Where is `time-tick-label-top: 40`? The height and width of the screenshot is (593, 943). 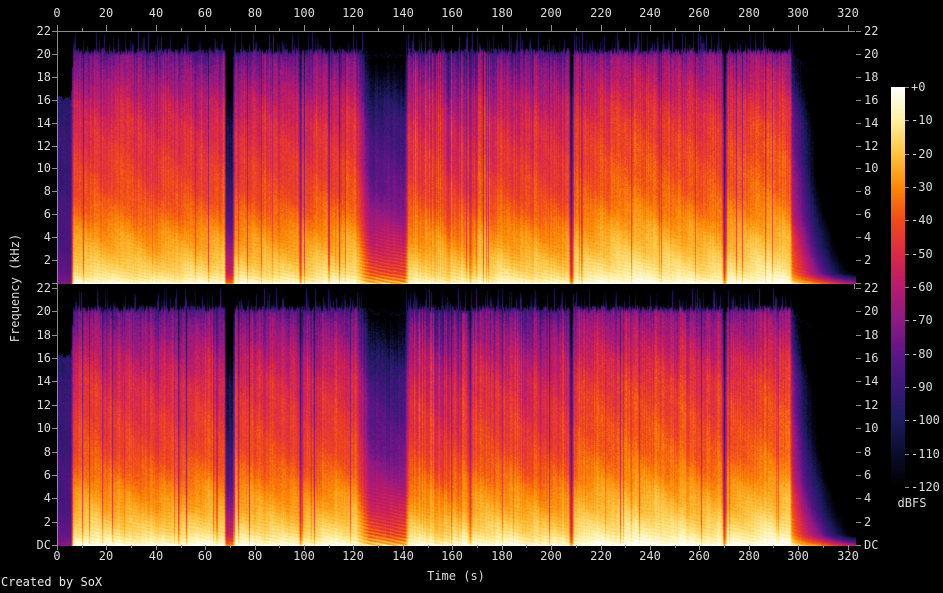
time-tick-label-top: 40 is located at coordinates (156, 13).